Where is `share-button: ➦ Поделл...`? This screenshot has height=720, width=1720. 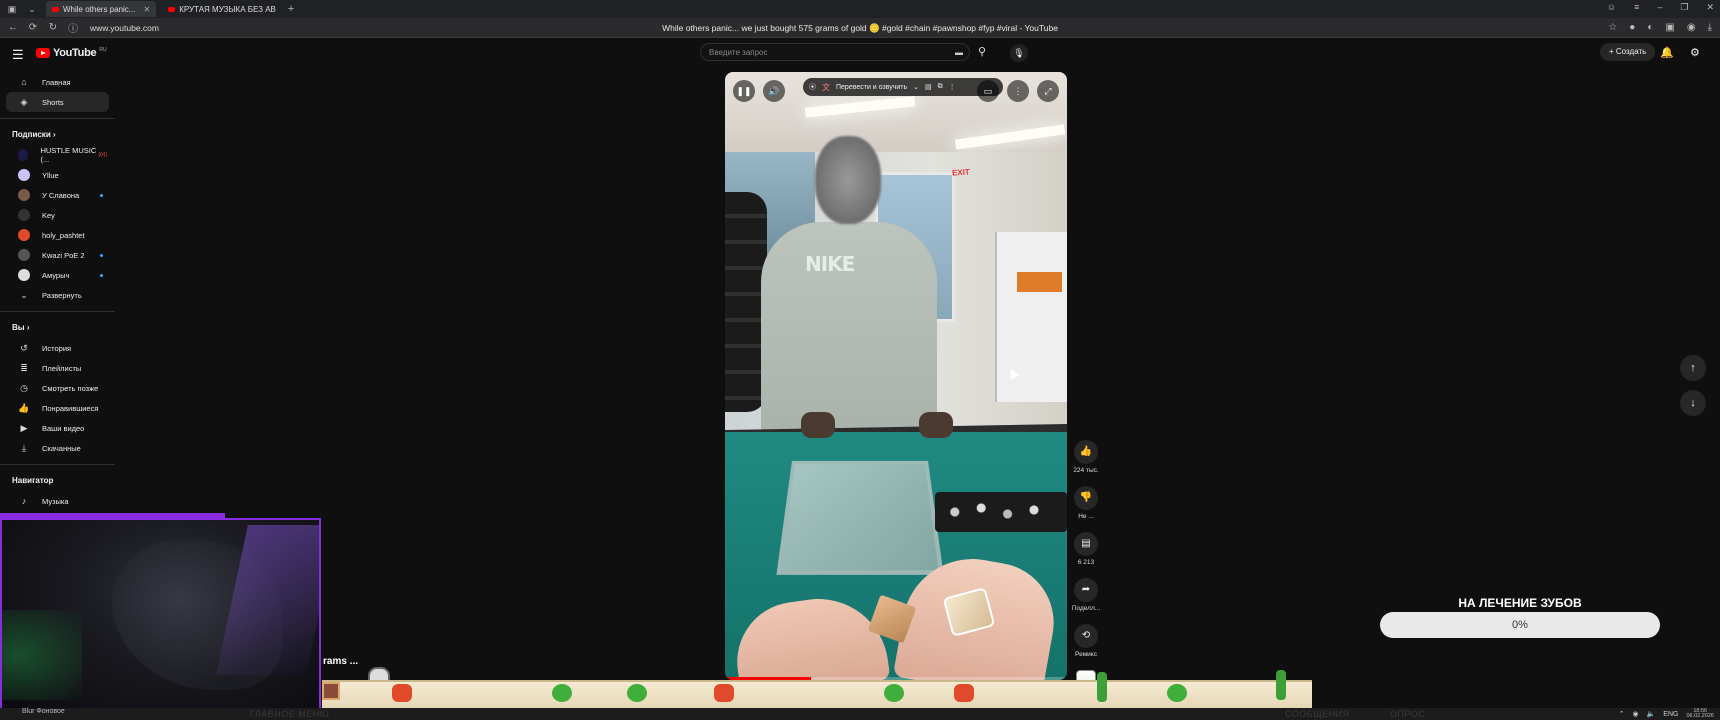 share-button: ➦ Поделл... is located at coordinates (1086, 595).